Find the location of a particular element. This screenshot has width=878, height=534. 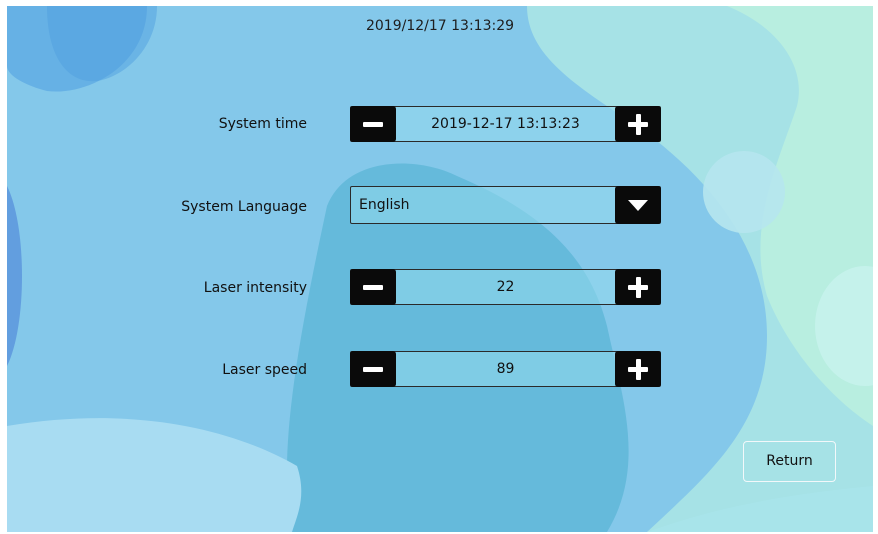

laser-speed-stepper: 89 is located at coordinates (505, 369).